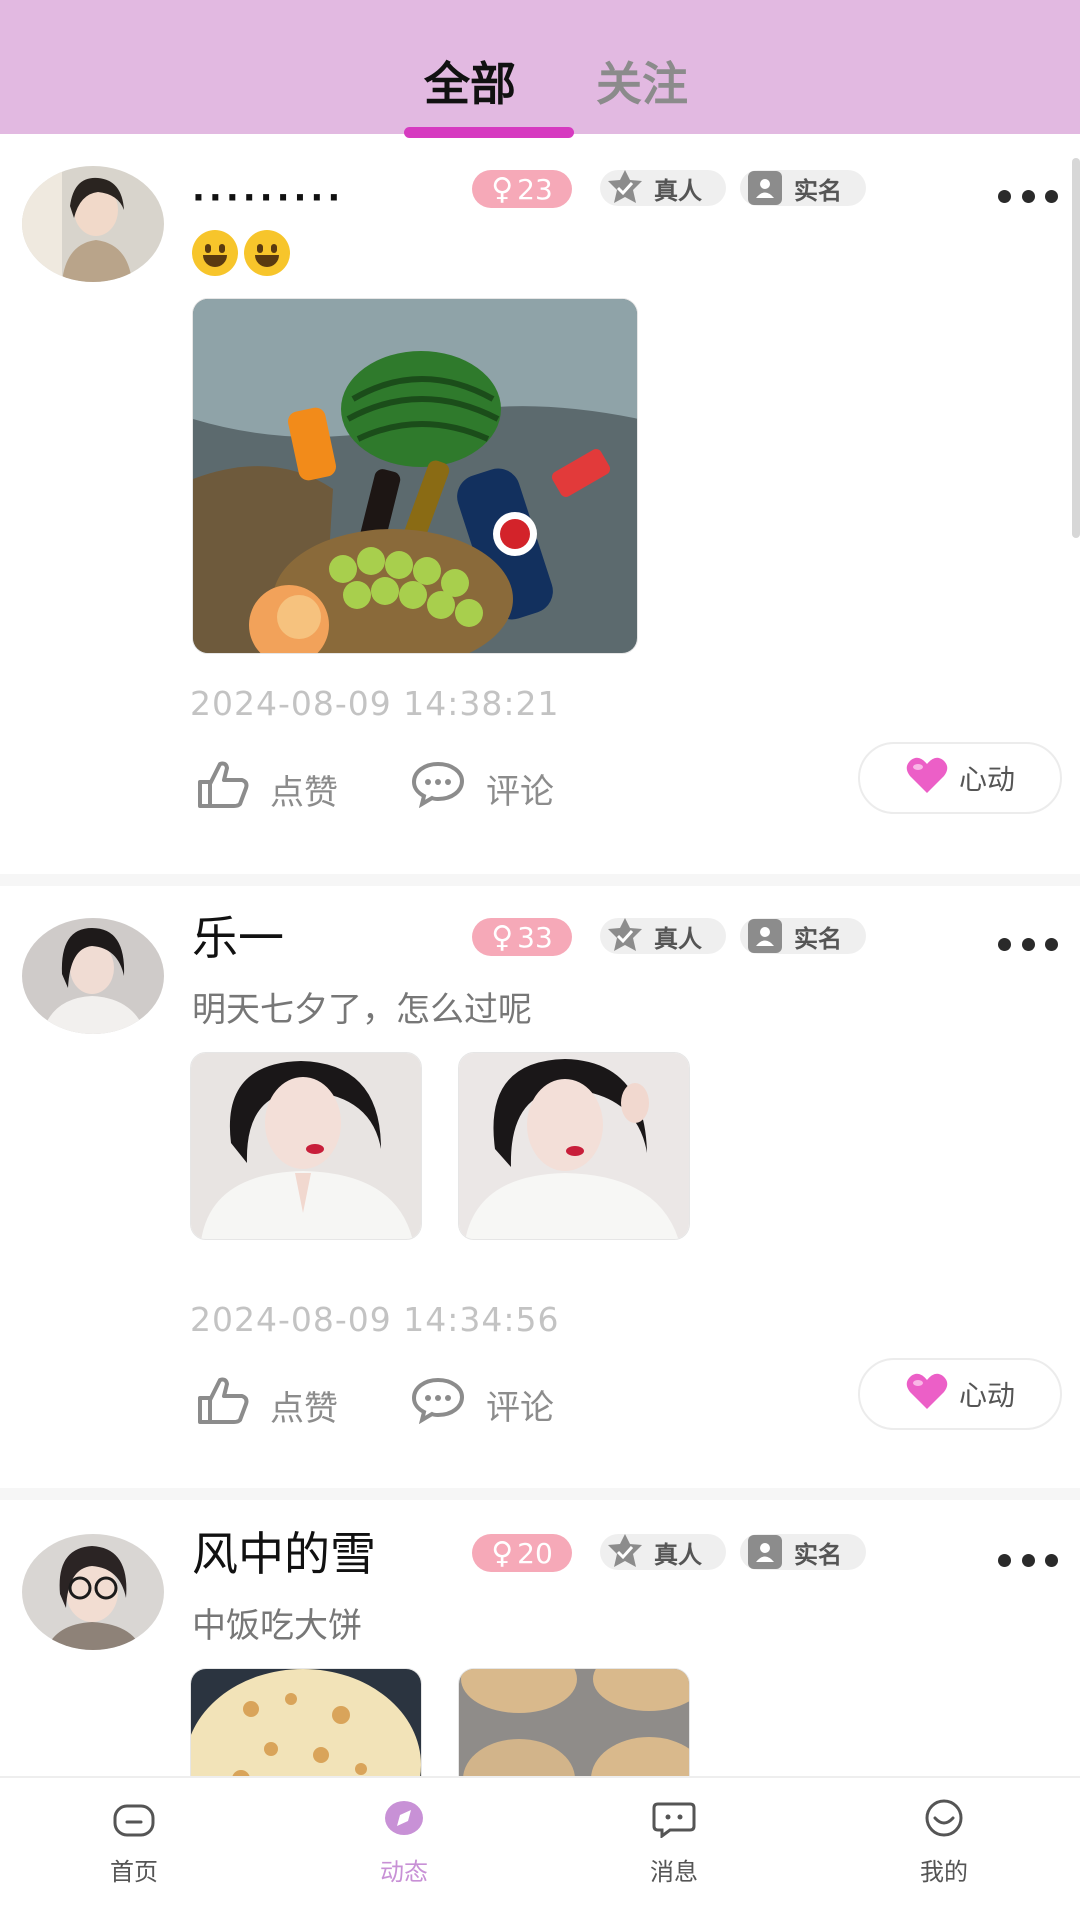  Describe the element at coordinates (277, 1626) in the screenshot. I see `post-text: 中饭吃大饼` at that location.